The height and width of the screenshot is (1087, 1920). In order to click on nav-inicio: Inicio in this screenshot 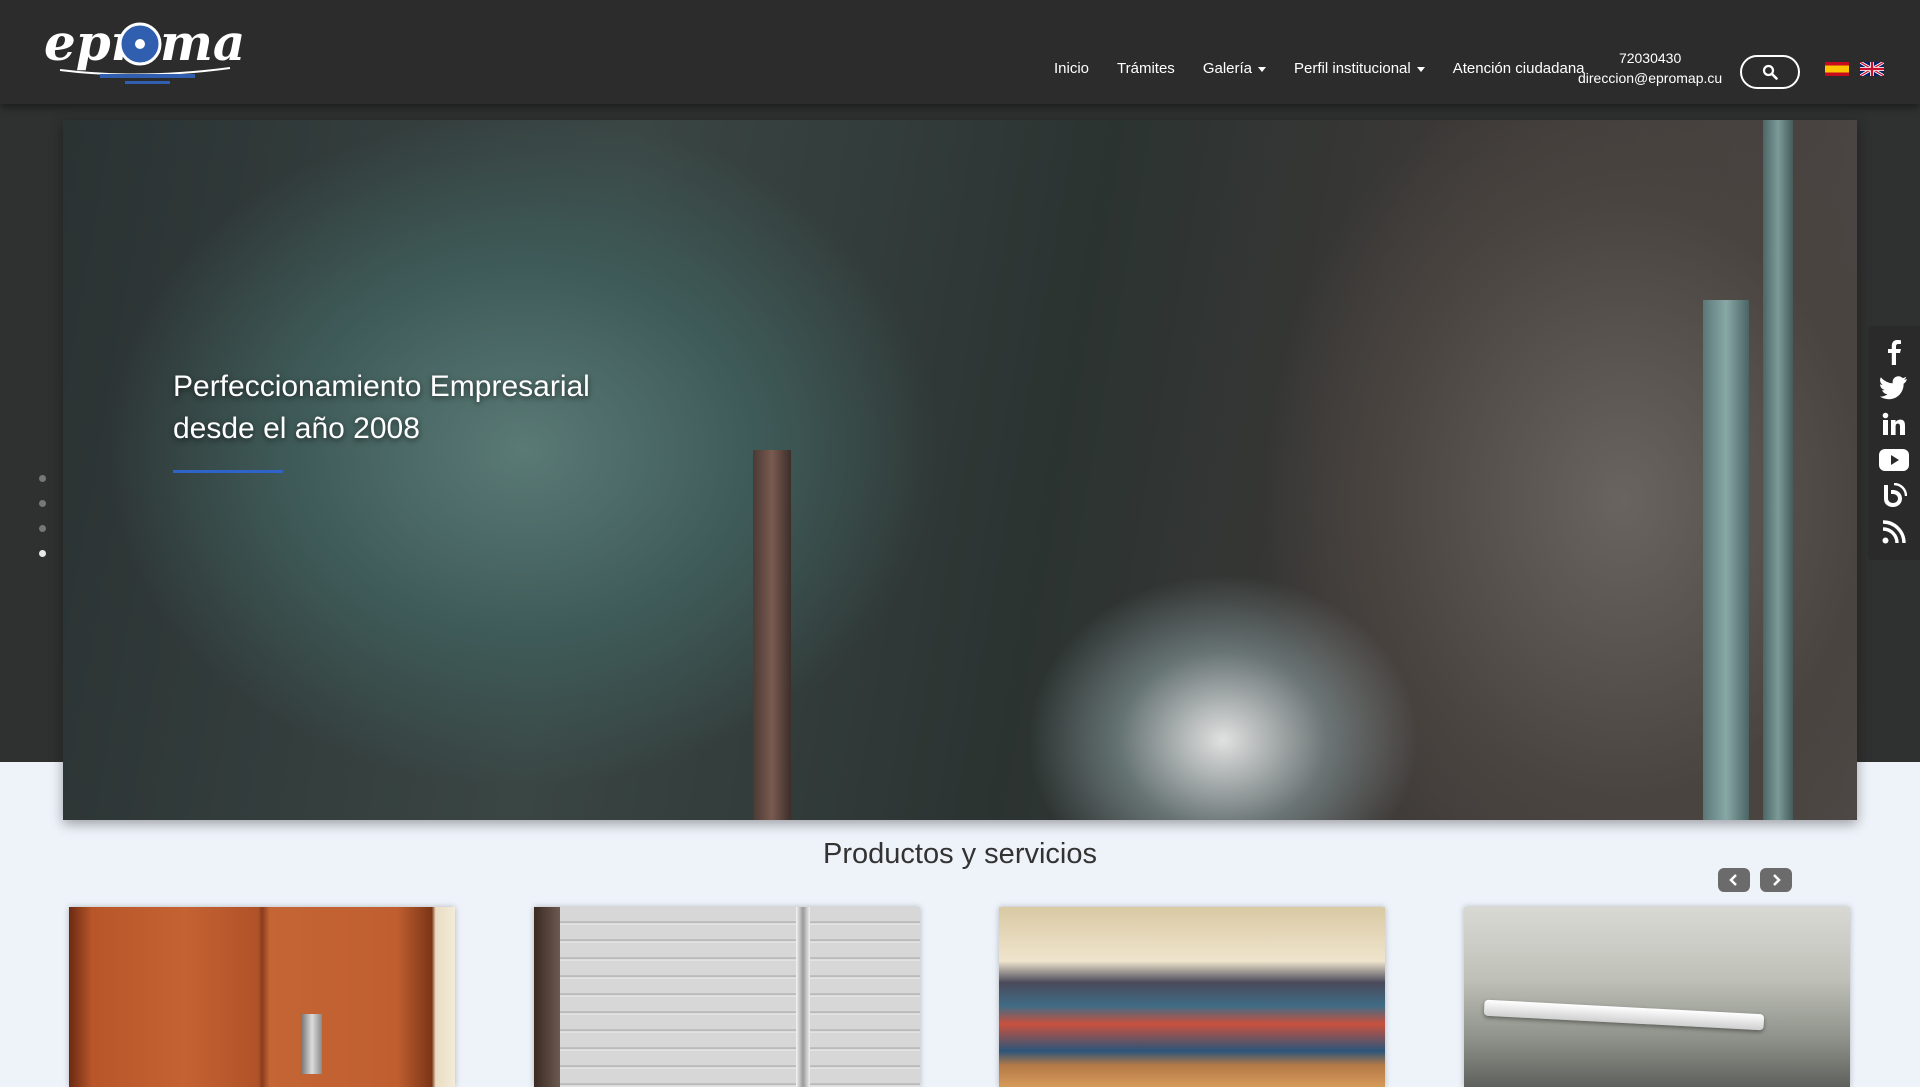, I will do `click(1071, 68)`.